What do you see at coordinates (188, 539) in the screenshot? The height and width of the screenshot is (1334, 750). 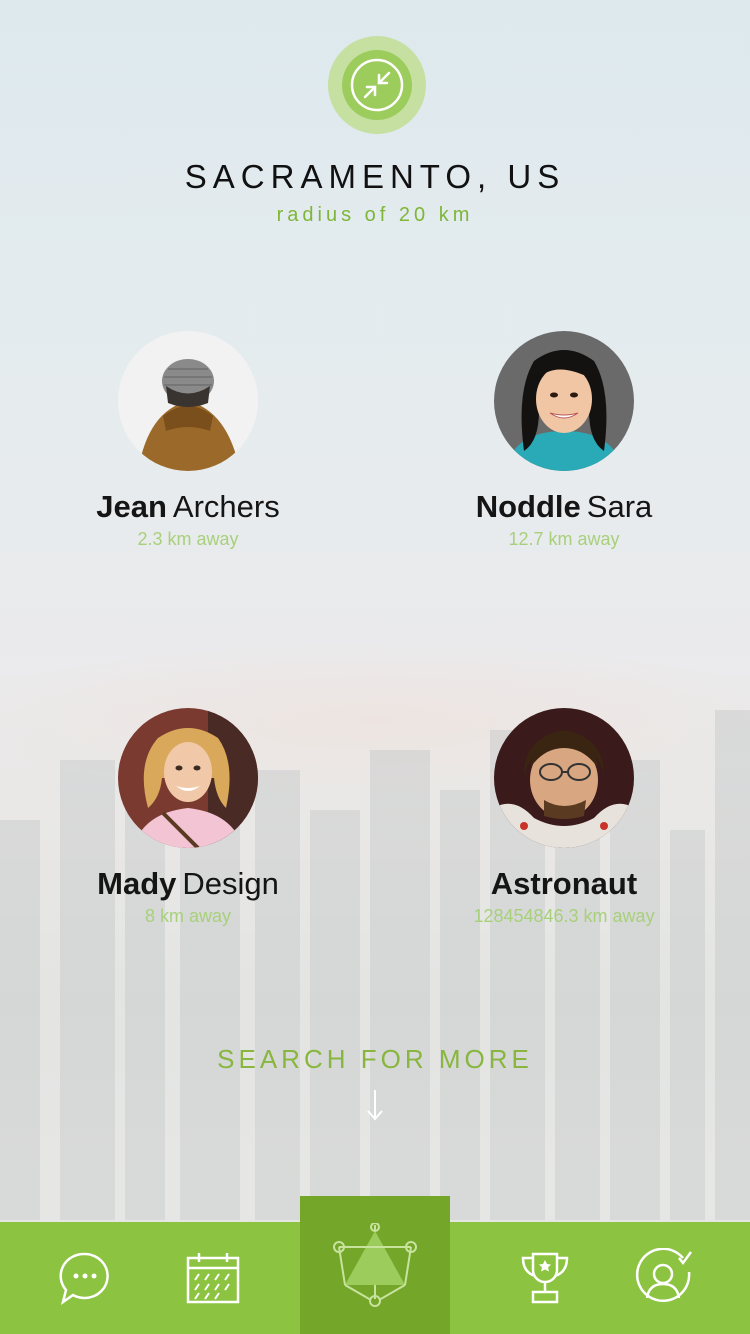 I see `person-distance: 2.3 km away` at bounding box center [188, 539].